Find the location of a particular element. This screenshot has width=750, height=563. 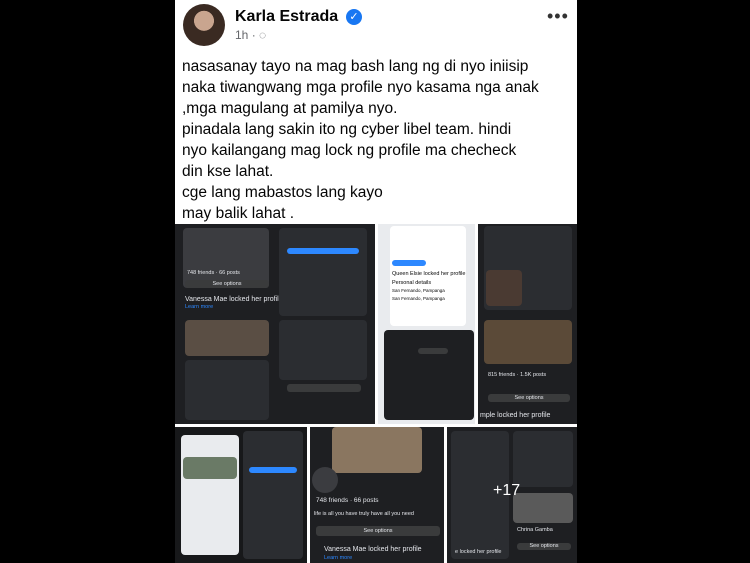

screenshot-avatar is located at coordinates (325, 480).